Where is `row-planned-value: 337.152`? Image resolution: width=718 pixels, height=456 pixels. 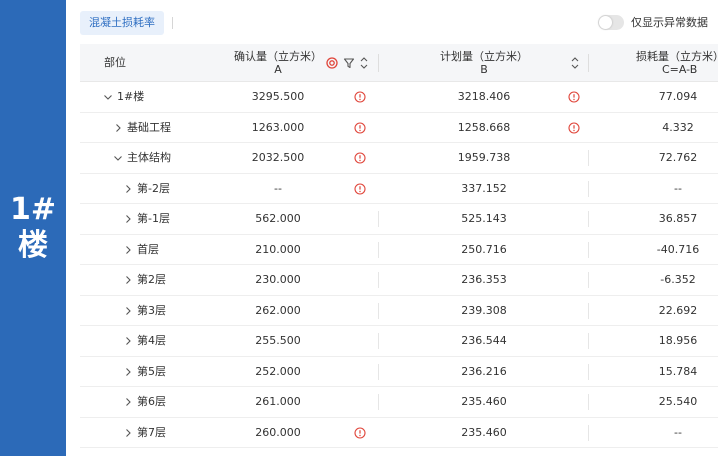
row-planned-value: 337.152 is located at coordinates (484, 188).